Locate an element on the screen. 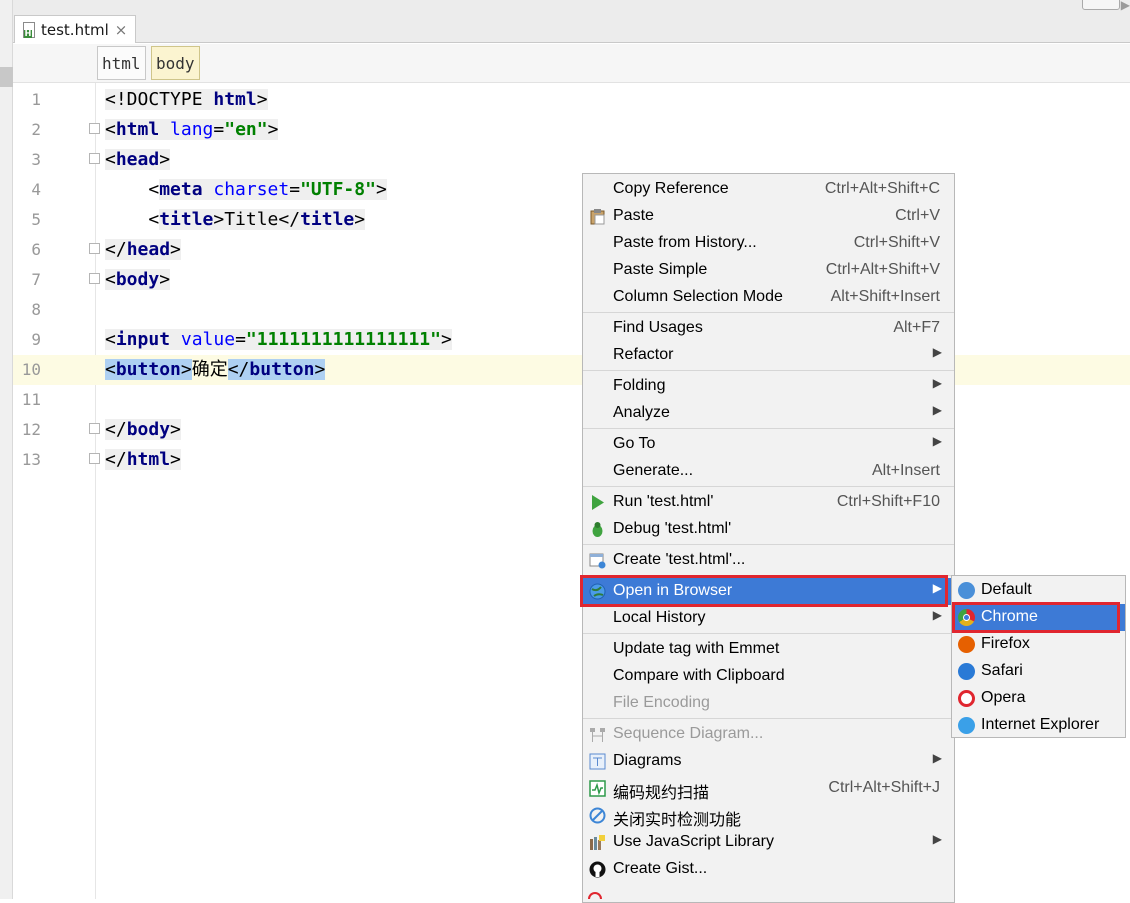  code-text: </body> is located at coordinates (143, 430).